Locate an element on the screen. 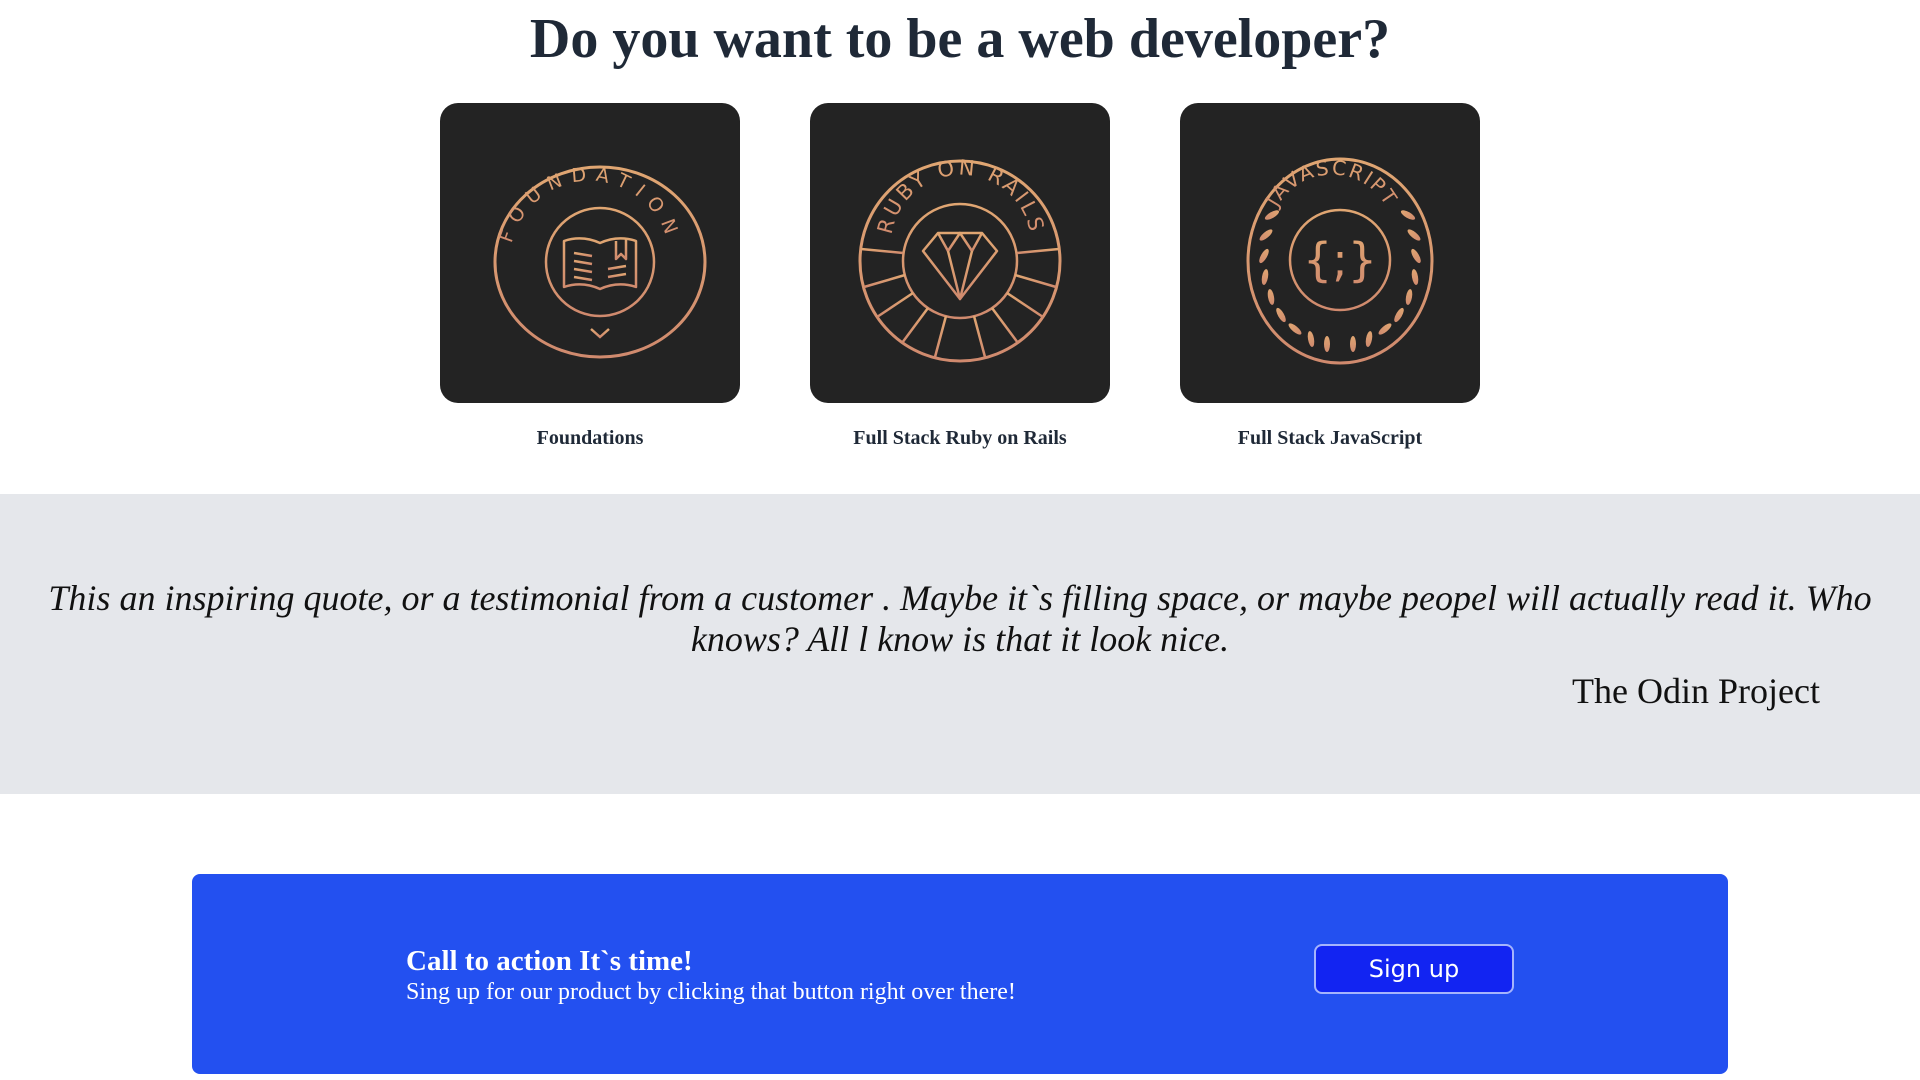 The width and height of the screenshot is (1920, 1080). page-title: Do you want to be a web developer? is located at coordinates (960, 39).